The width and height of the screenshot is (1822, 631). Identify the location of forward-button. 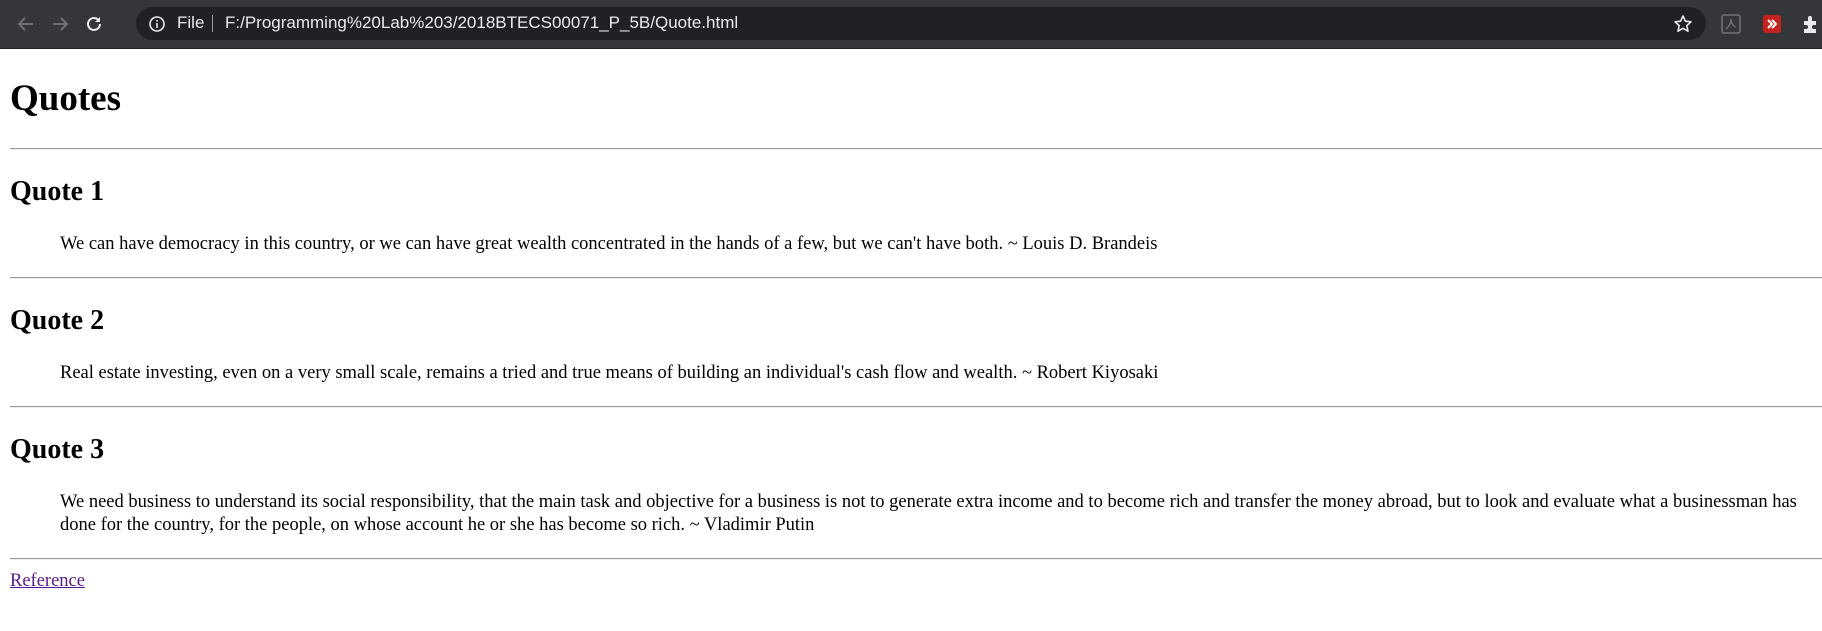
(60, 24).